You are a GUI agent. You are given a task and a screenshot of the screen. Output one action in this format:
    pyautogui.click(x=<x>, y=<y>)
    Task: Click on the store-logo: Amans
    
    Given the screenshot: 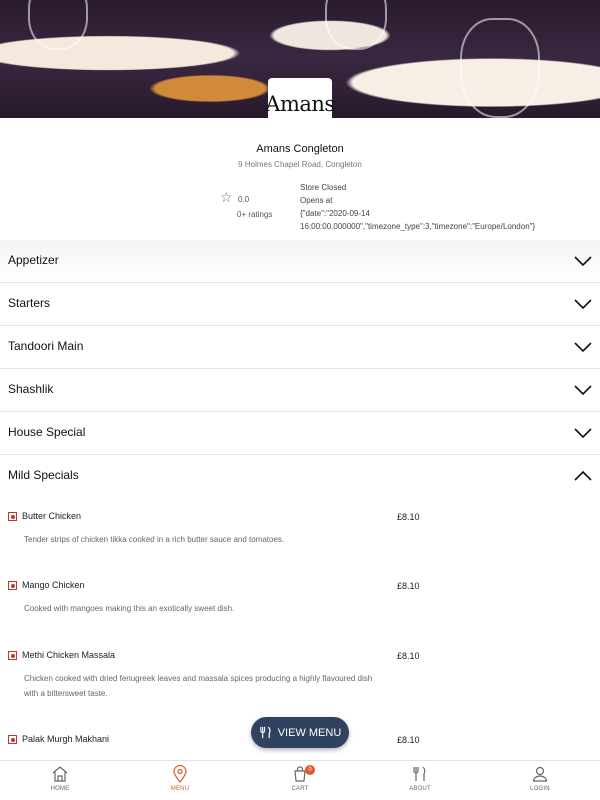 What is the action you would take?
    pyautogui.click(x=300, y=98)
    